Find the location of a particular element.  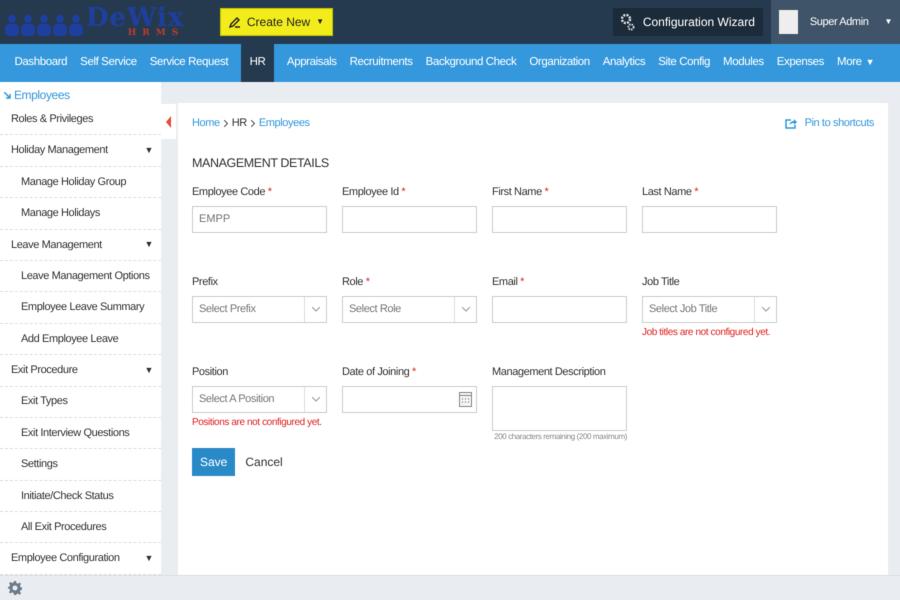

sidebar-item: All Exit Procedures is located at coordinates (80, 528).